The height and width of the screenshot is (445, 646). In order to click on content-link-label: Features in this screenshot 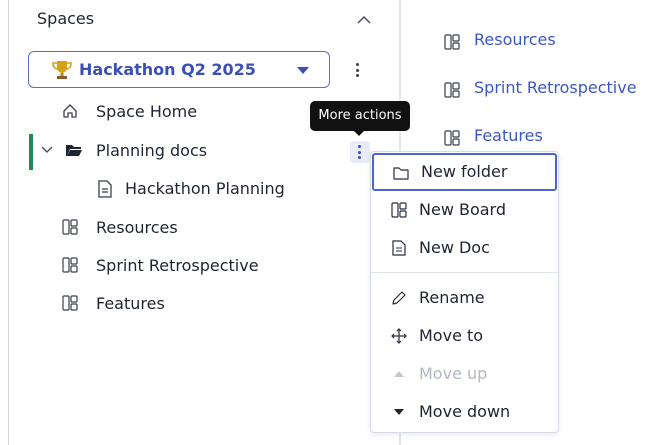, I will do `click(508, 135)`.